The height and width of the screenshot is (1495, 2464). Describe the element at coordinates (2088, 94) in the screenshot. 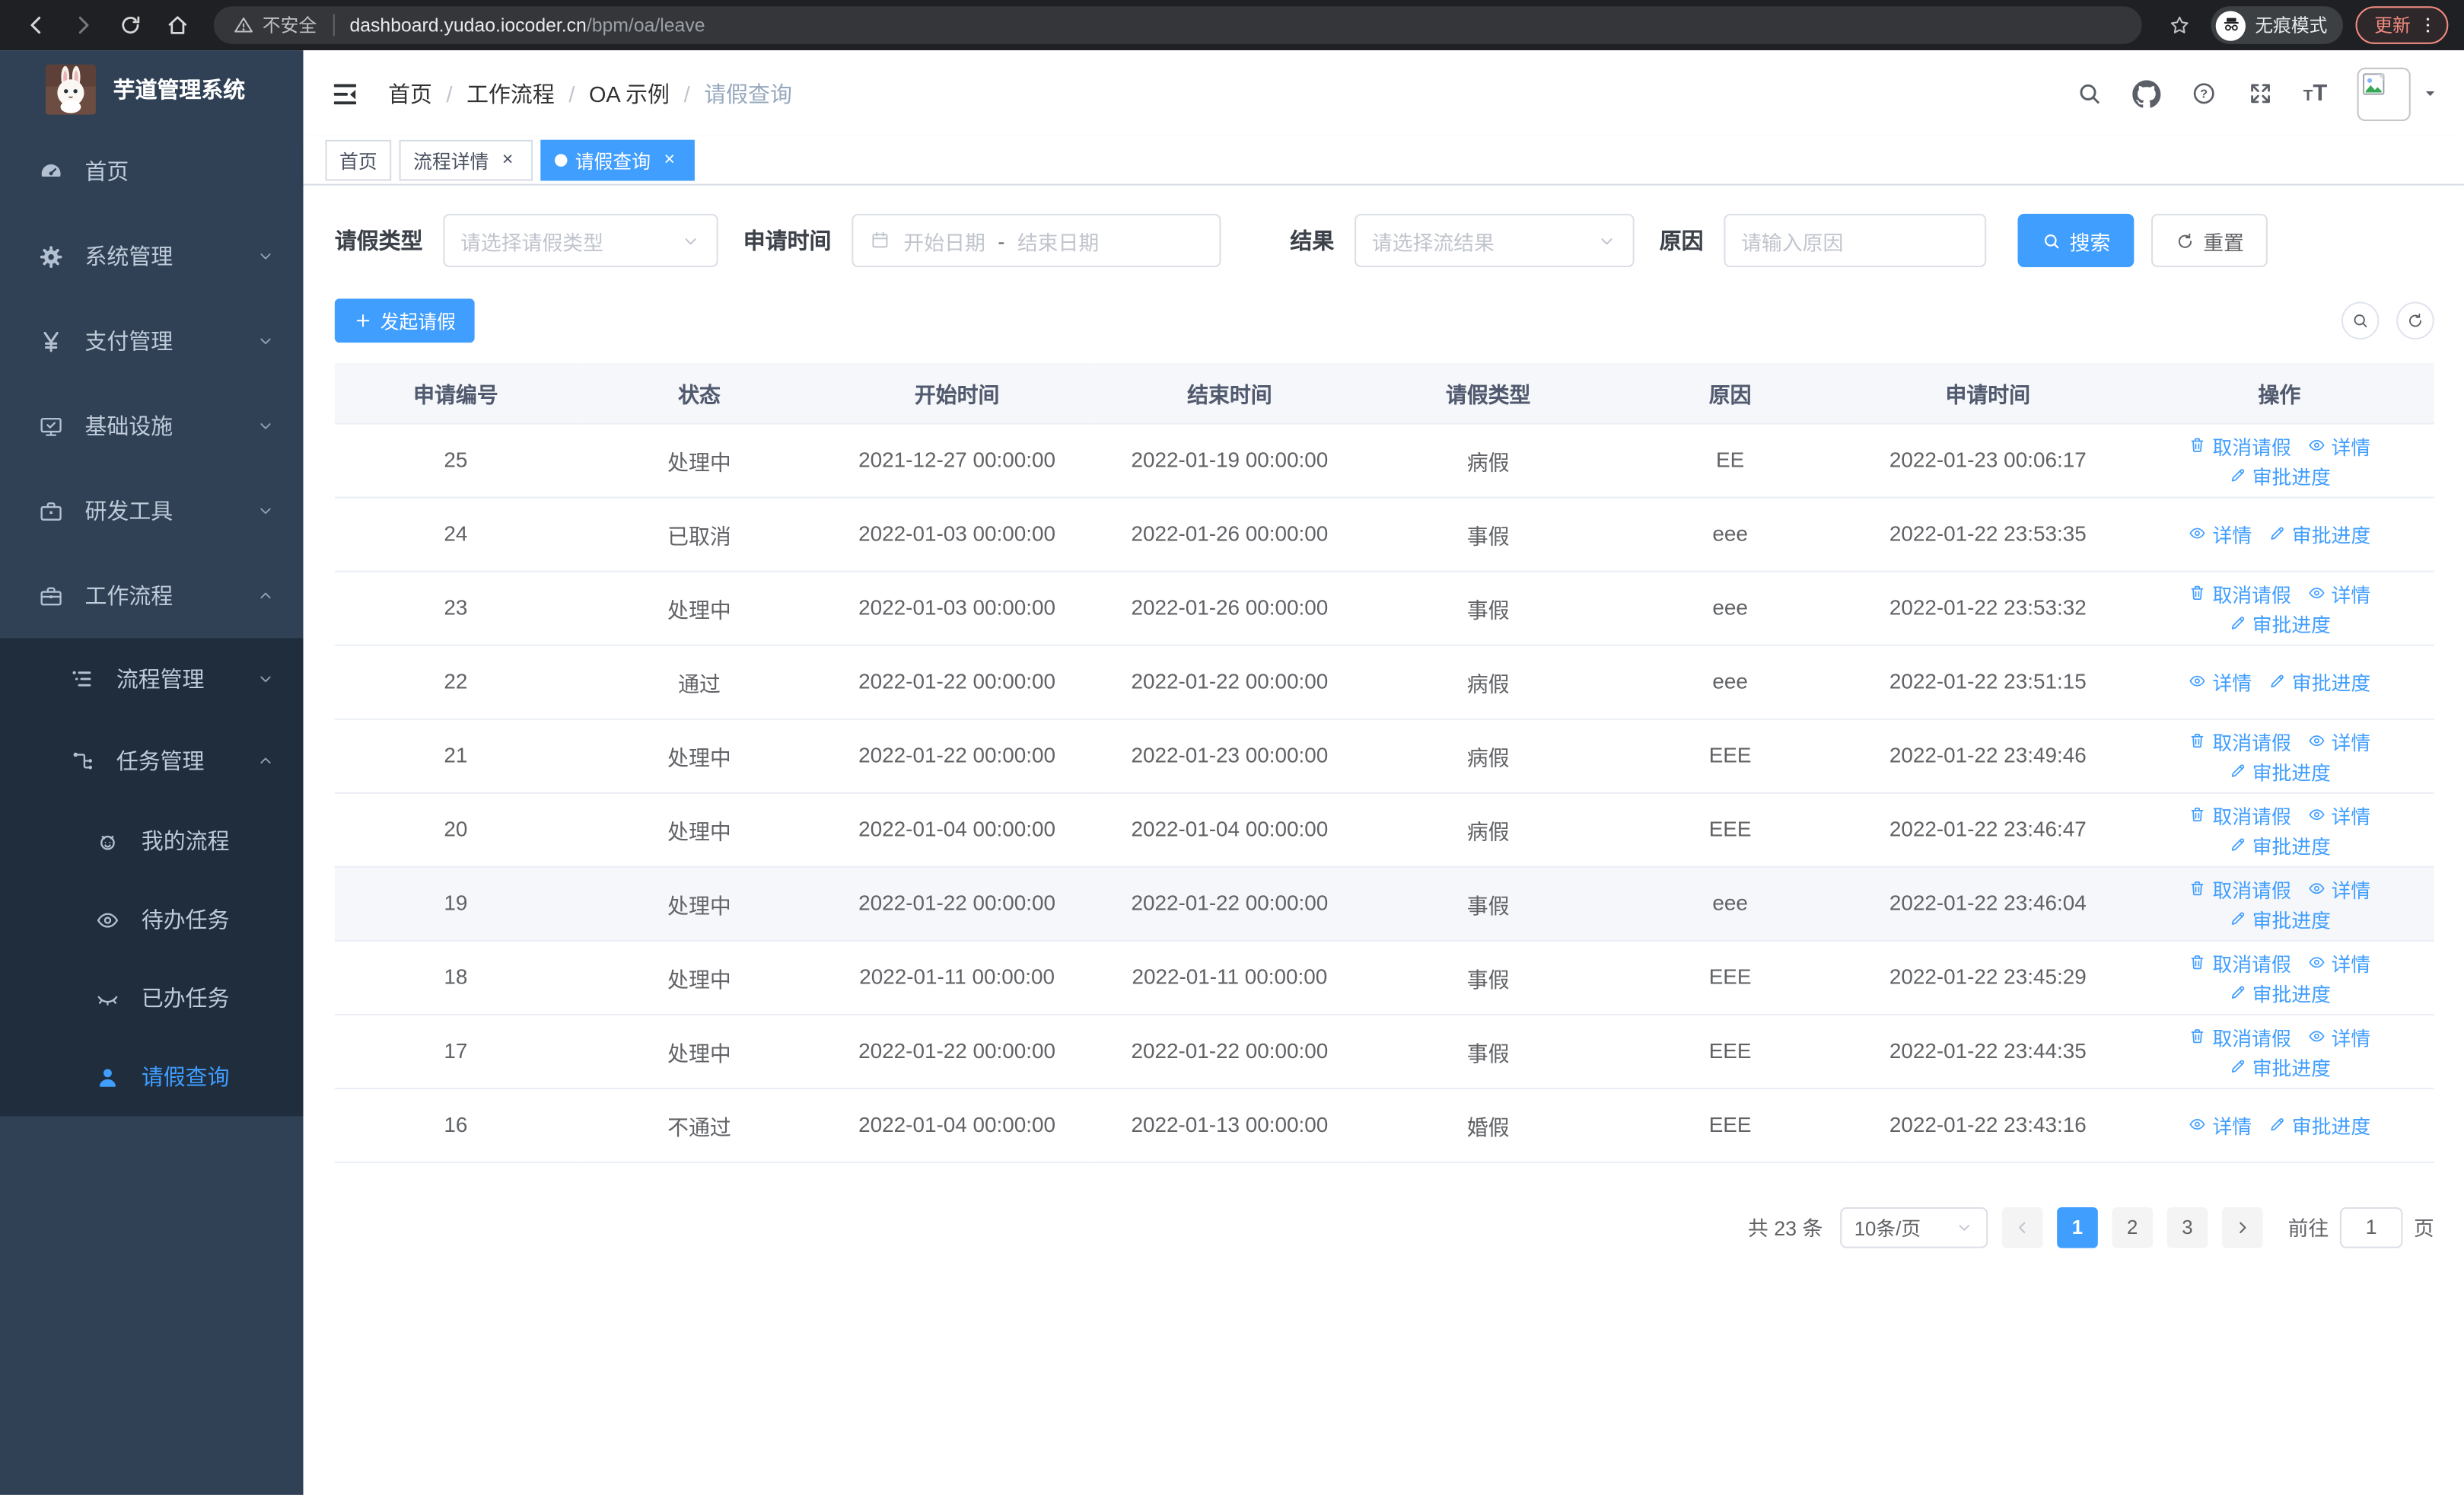

I see `header-search-icon` at that location.